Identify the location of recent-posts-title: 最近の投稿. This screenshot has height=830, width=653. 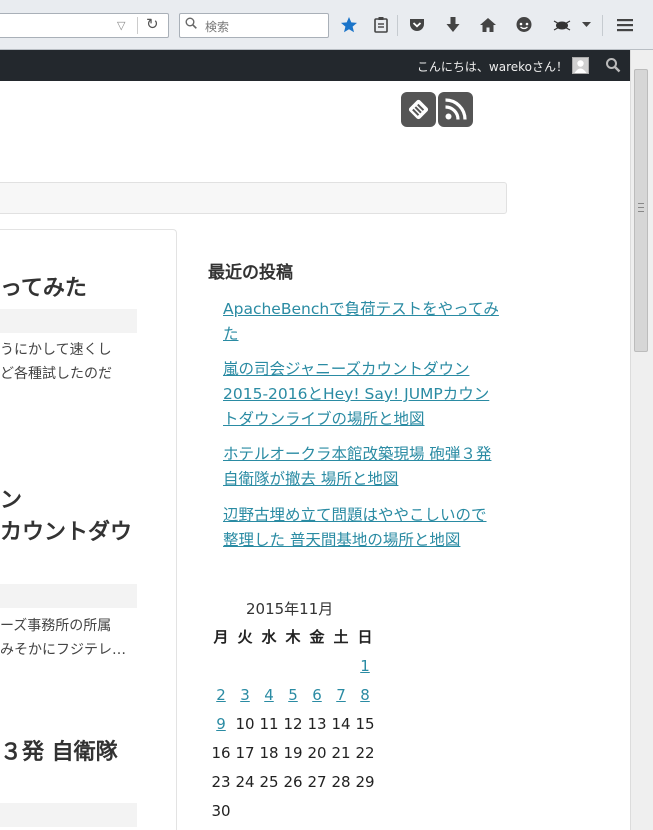
(250, 273).